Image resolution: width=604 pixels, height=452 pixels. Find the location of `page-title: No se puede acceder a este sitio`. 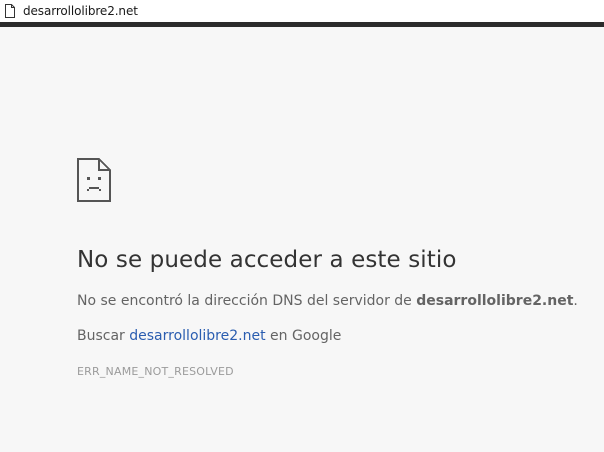

page-title: No se puede acceder a este sitio is located at coordinates (267, 260).